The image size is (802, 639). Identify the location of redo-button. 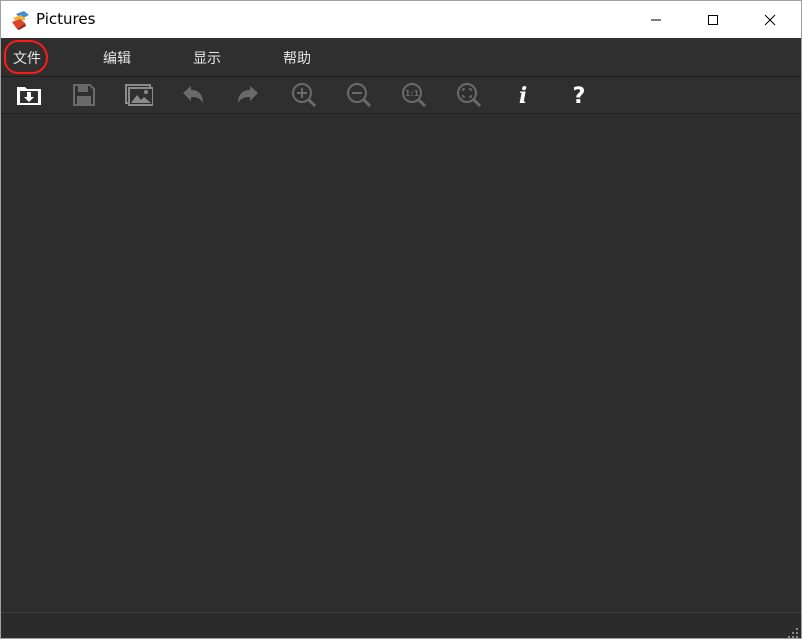
(248, 95).